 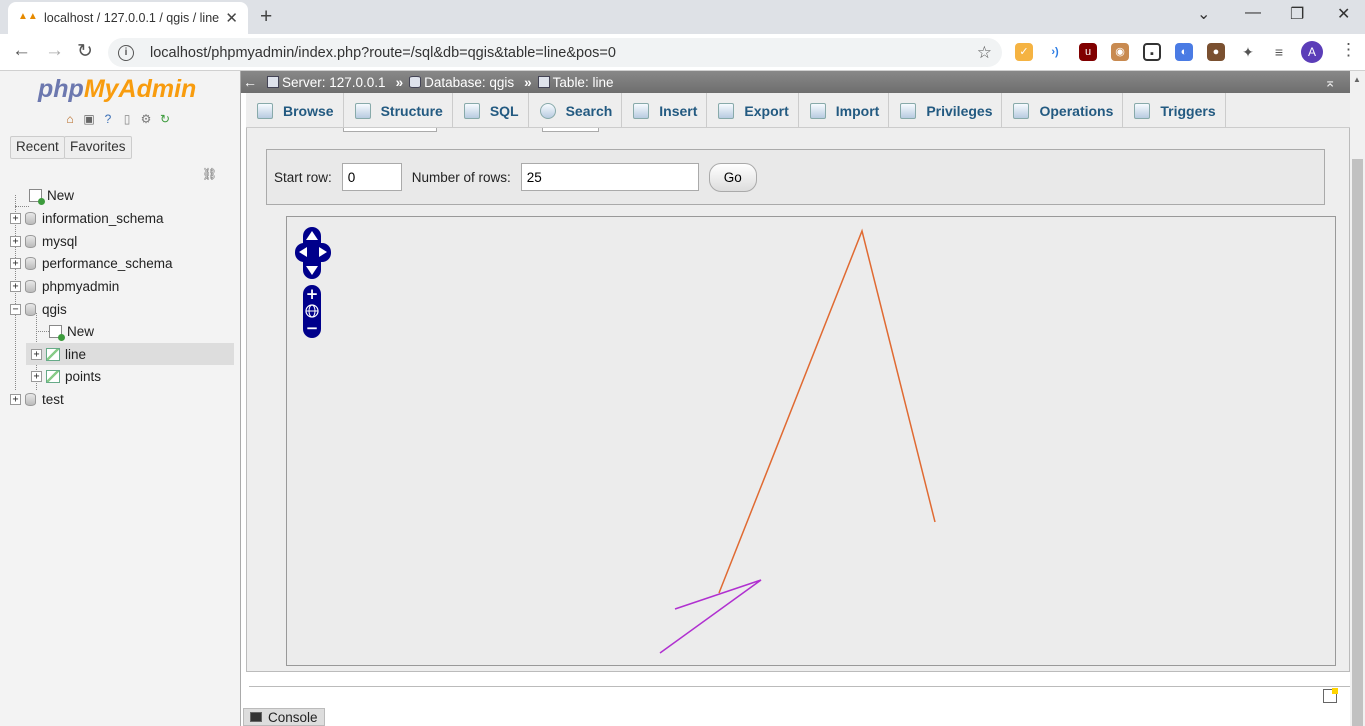 I want to click on extensions-puzzle-icon: ✦, so click(x=1248, y=52).